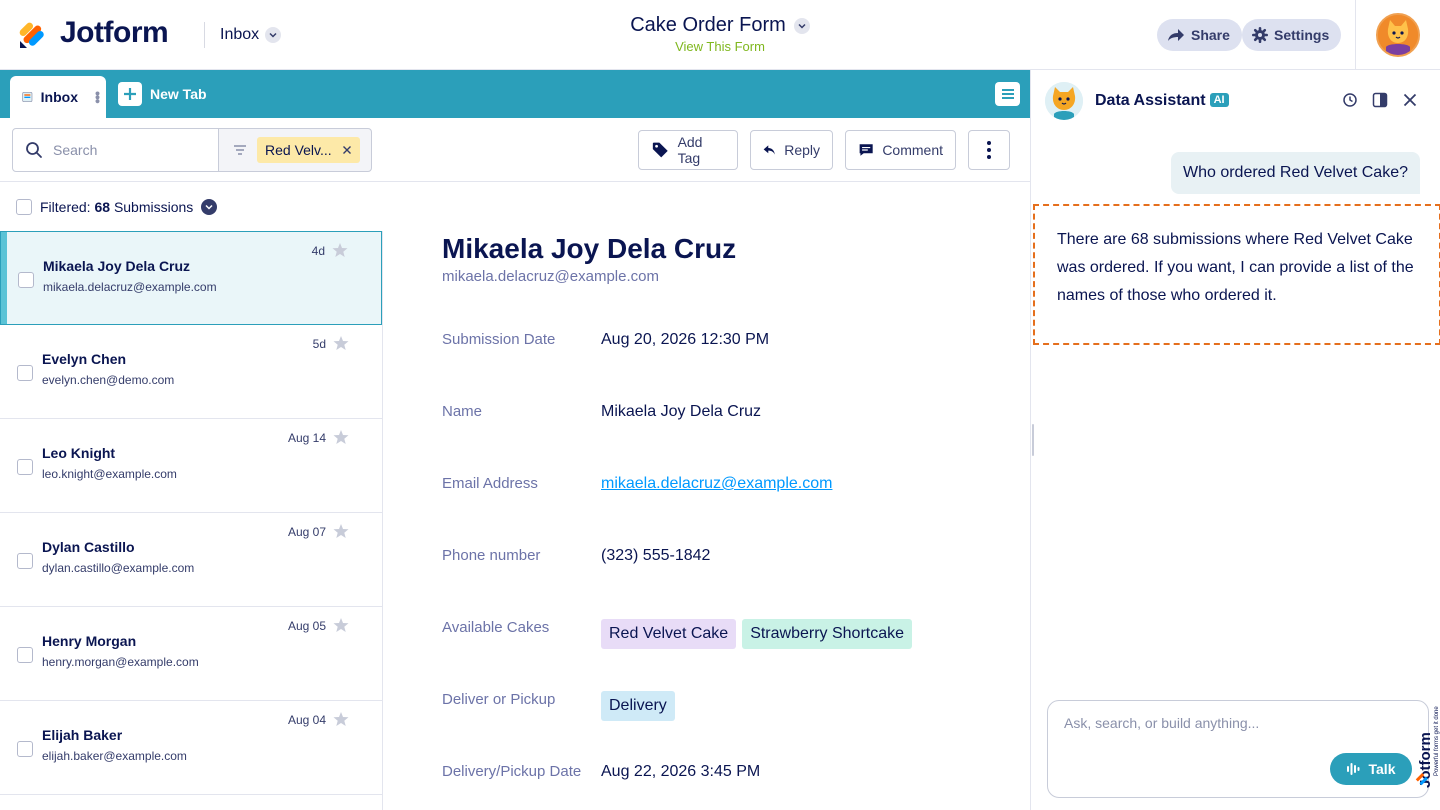  I want to click on field-value: mikaela.delacruz@example.com, so click(716, 484).